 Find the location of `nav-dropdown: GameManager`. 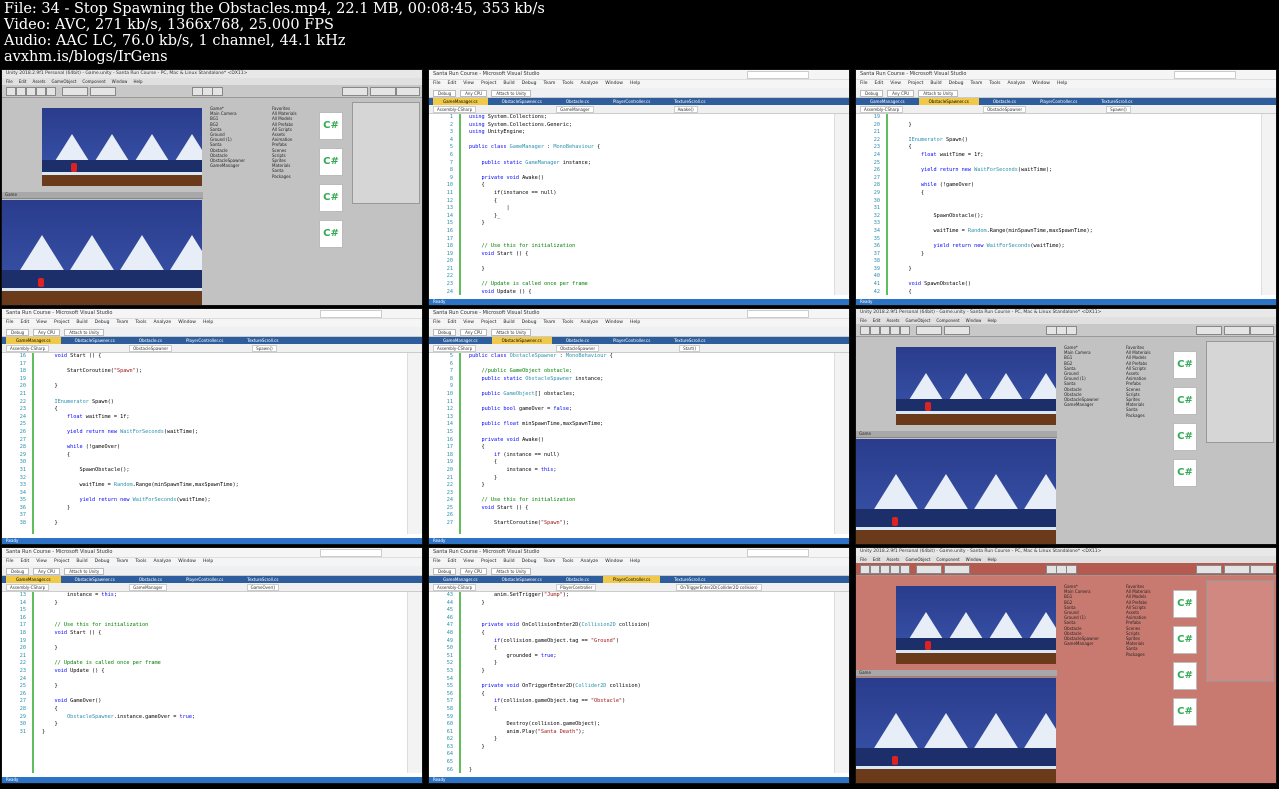

nav-dropdown: GameManager is located at coordinates (575, 109).